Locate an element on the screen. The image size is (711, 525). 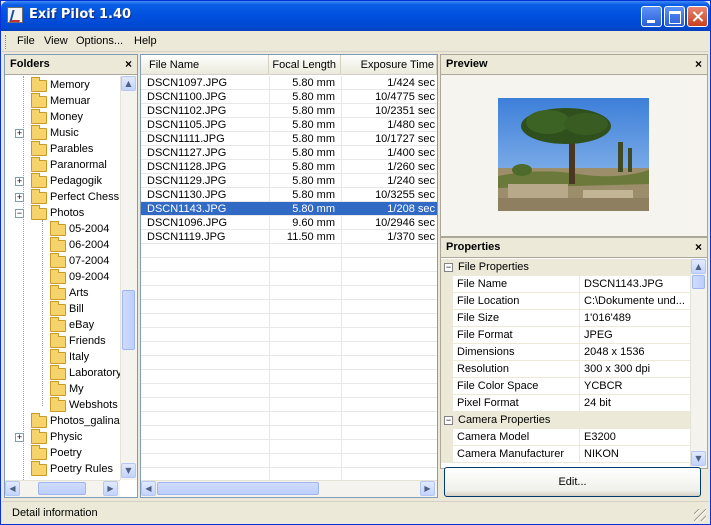
file-name-cell: DSCN1129.JPG is located at coordinates (187, 181).